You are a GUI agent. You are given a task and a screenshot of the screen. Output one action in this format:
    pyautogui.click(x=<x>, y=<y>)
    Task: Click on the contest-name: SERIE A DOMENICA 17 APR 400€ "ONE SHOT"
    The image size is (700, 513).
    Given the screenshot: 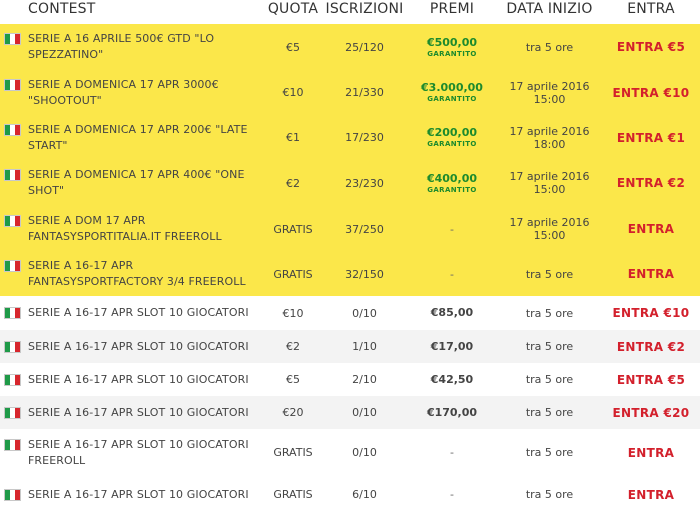 What is the action you would take?
    pyautogui.click(x=143, y=183)
    